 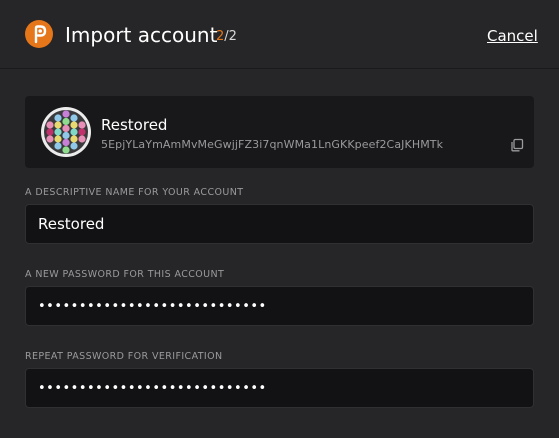 I want to click on account-name-input, so click(x=279, y=224).